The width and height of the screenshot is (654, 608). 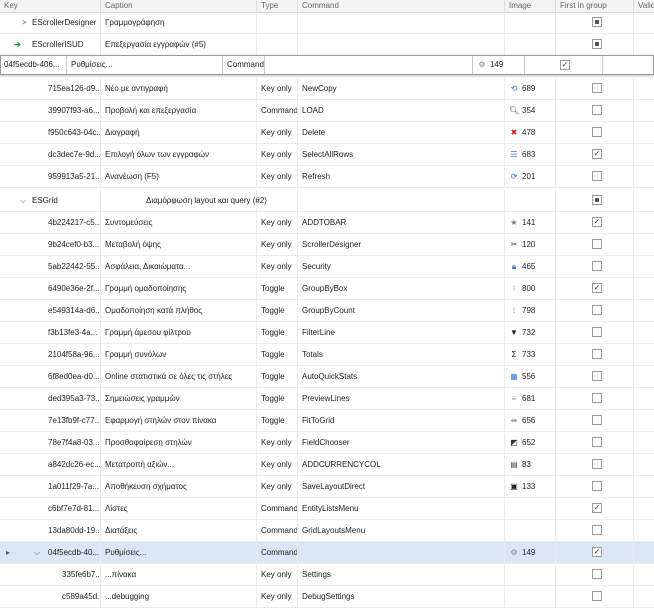 I want to click on image-cell: 🔒︎ 465, so click(x=530, y=266).